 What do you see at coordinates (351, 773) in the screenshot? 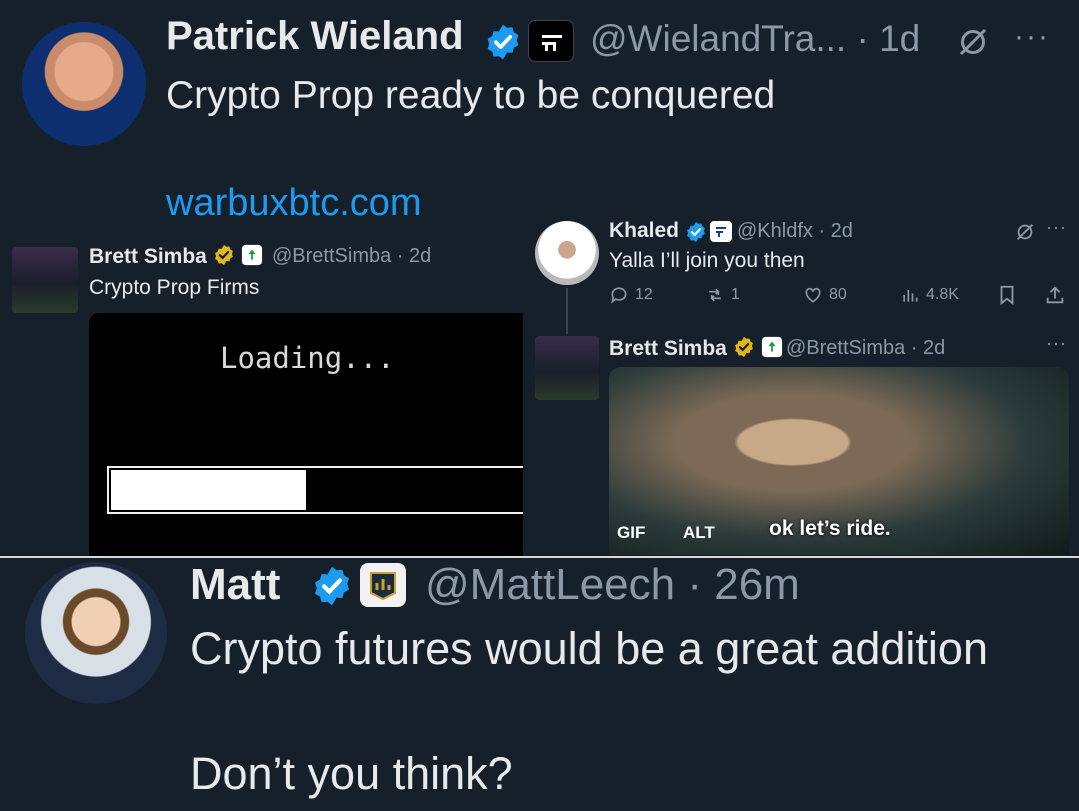
I see `tweet-text: Don’t you think?` at bounding box center [351, 773].